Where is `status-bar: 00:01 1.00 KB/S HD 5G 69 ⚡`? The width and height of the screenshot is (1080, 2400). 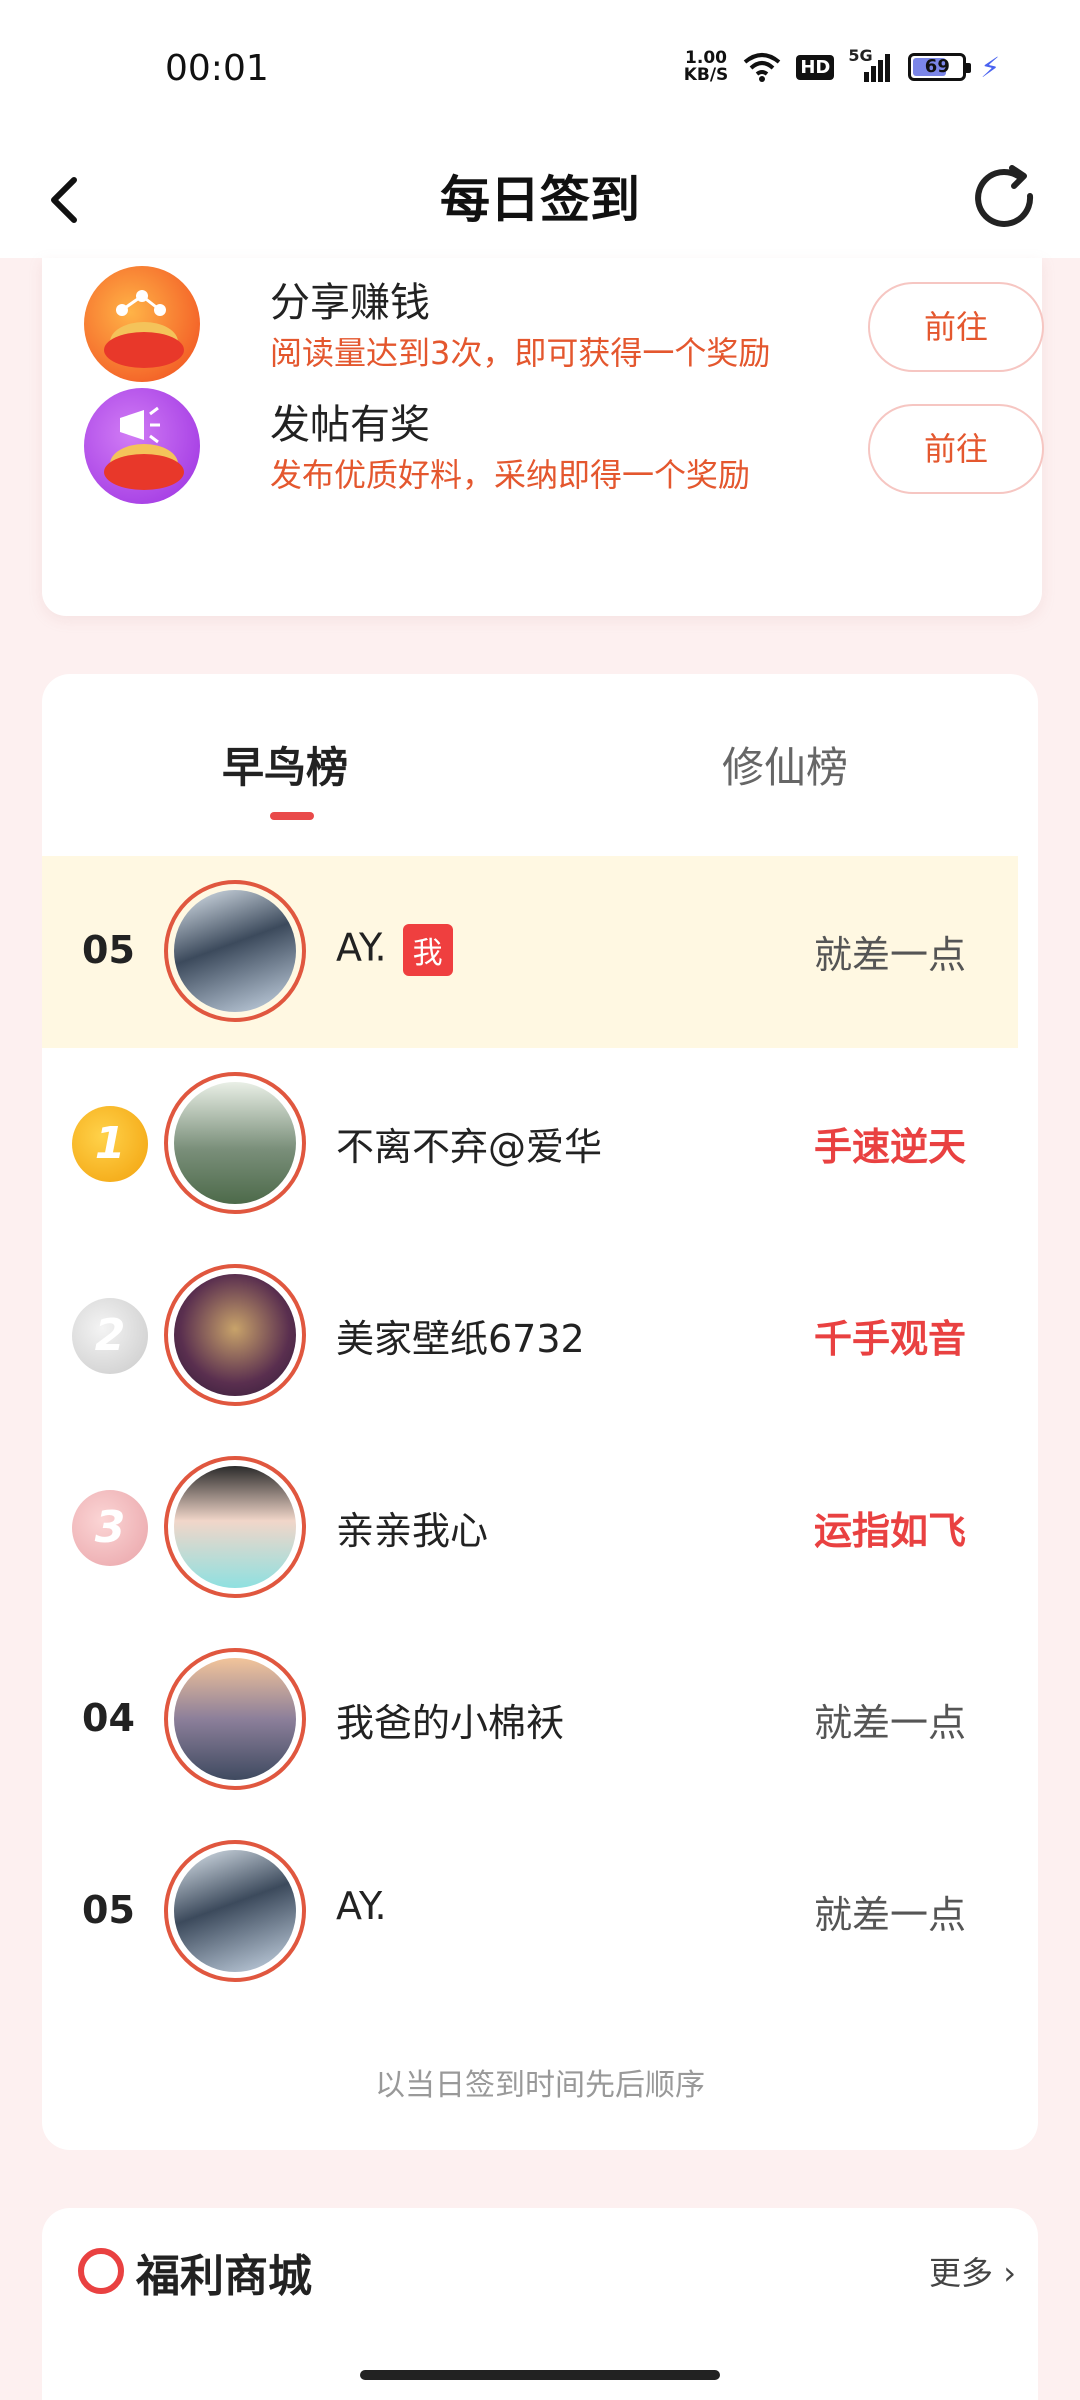 status-bar: 00:01 1.00 KB/S HD 5G 69 ⚡ is located at coordinates (540, 70).